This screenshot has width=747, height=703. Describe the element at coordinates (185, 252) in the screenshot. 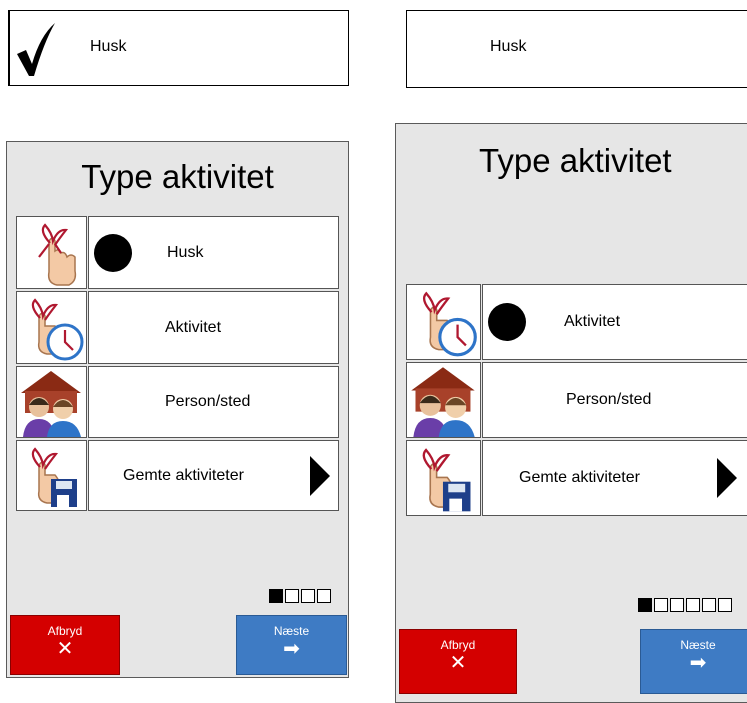

I see `option-label: Husk` at that location.